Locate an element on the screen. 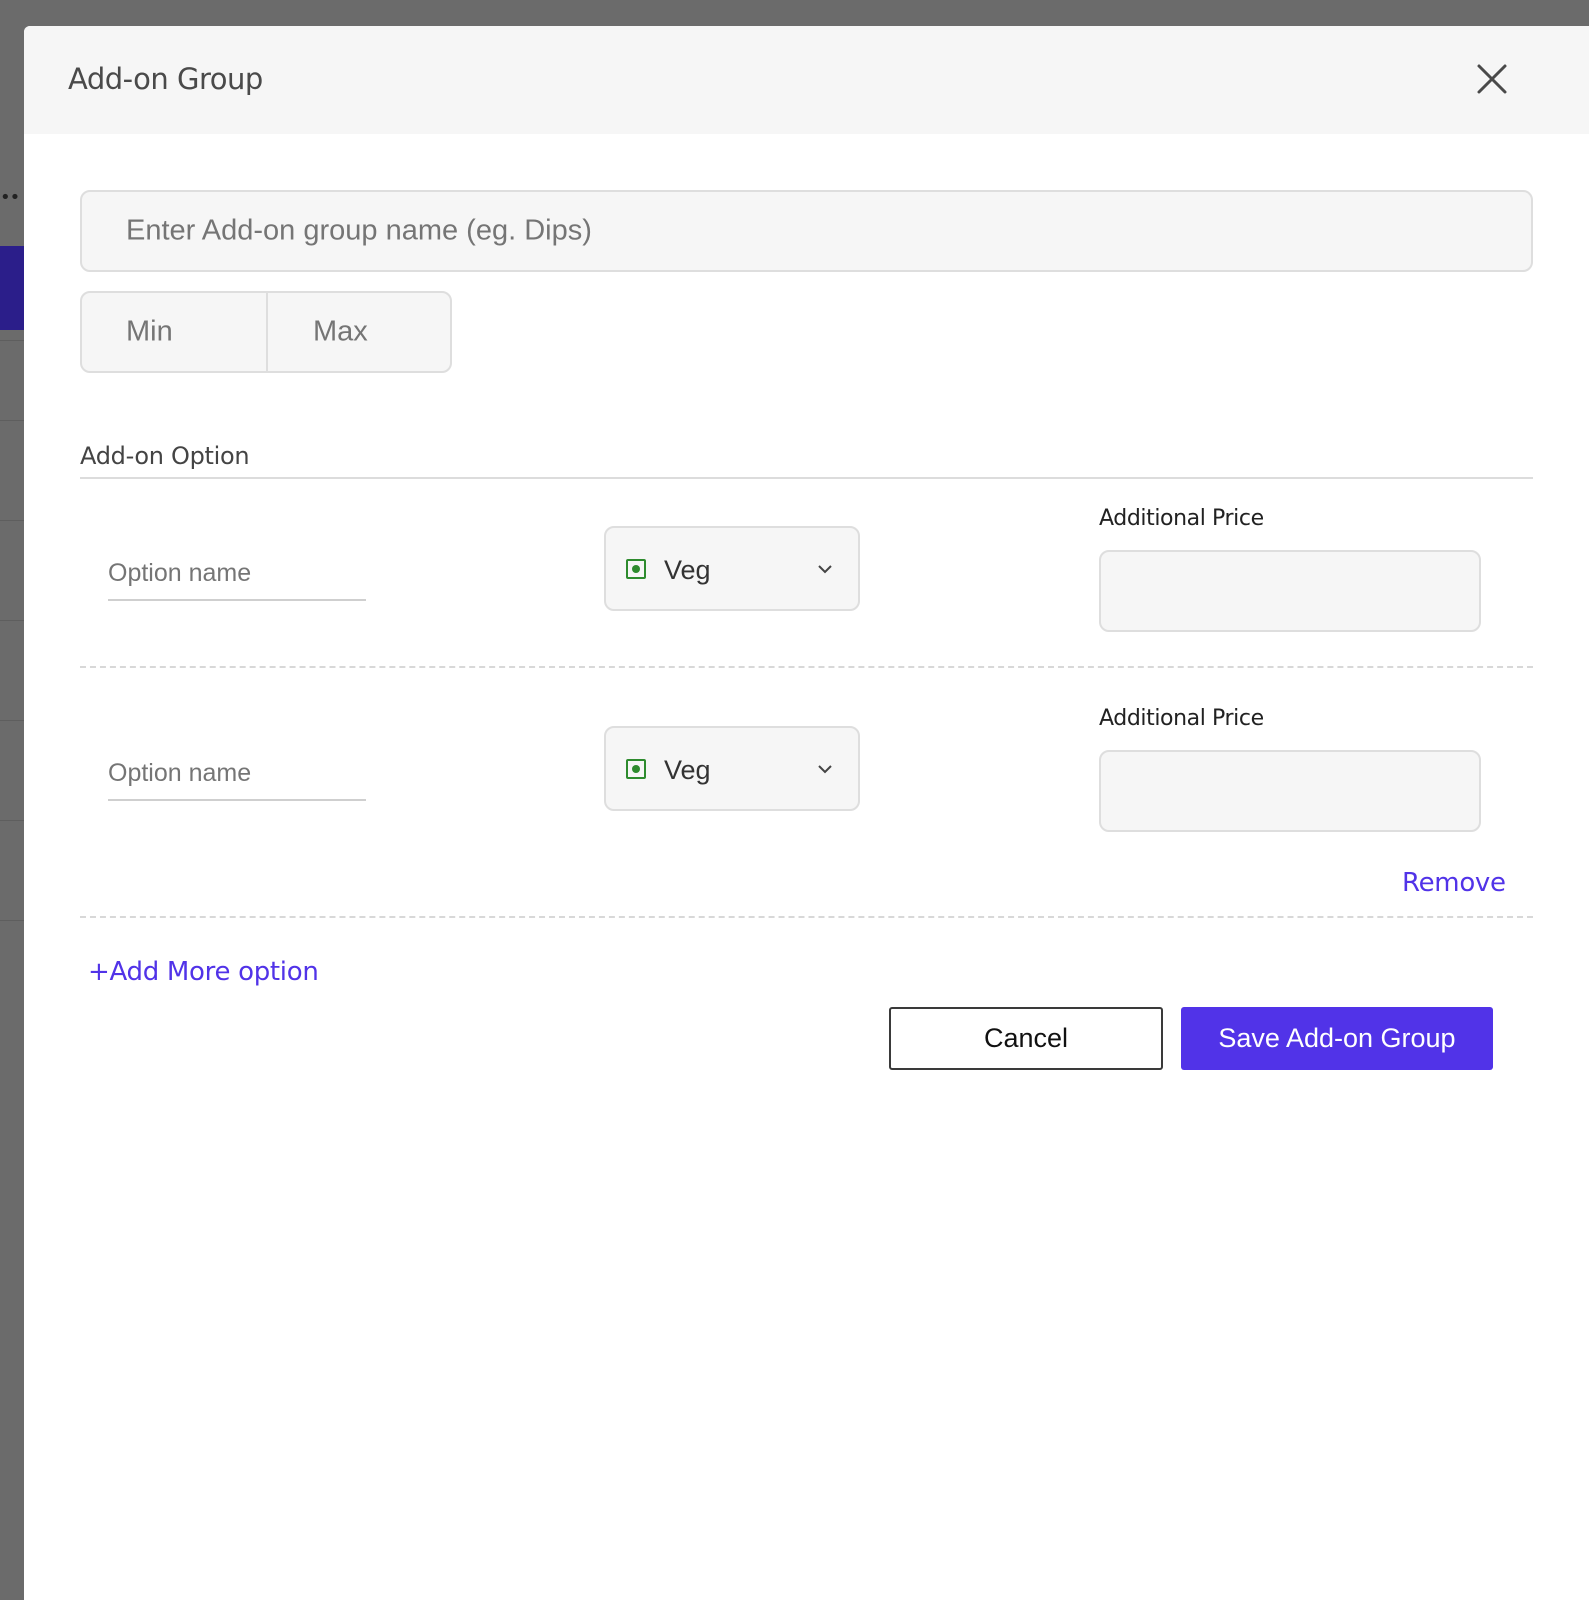 This screenshot has width=1589, height=1600. cancel-button: Cancel is located at coordinates (1026, 1038).